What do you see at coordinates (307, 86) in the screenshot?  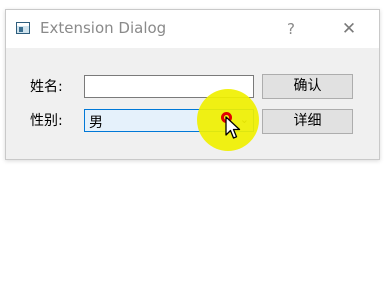 I see `confirm-button: 确认` at bounding box center [307, 86].